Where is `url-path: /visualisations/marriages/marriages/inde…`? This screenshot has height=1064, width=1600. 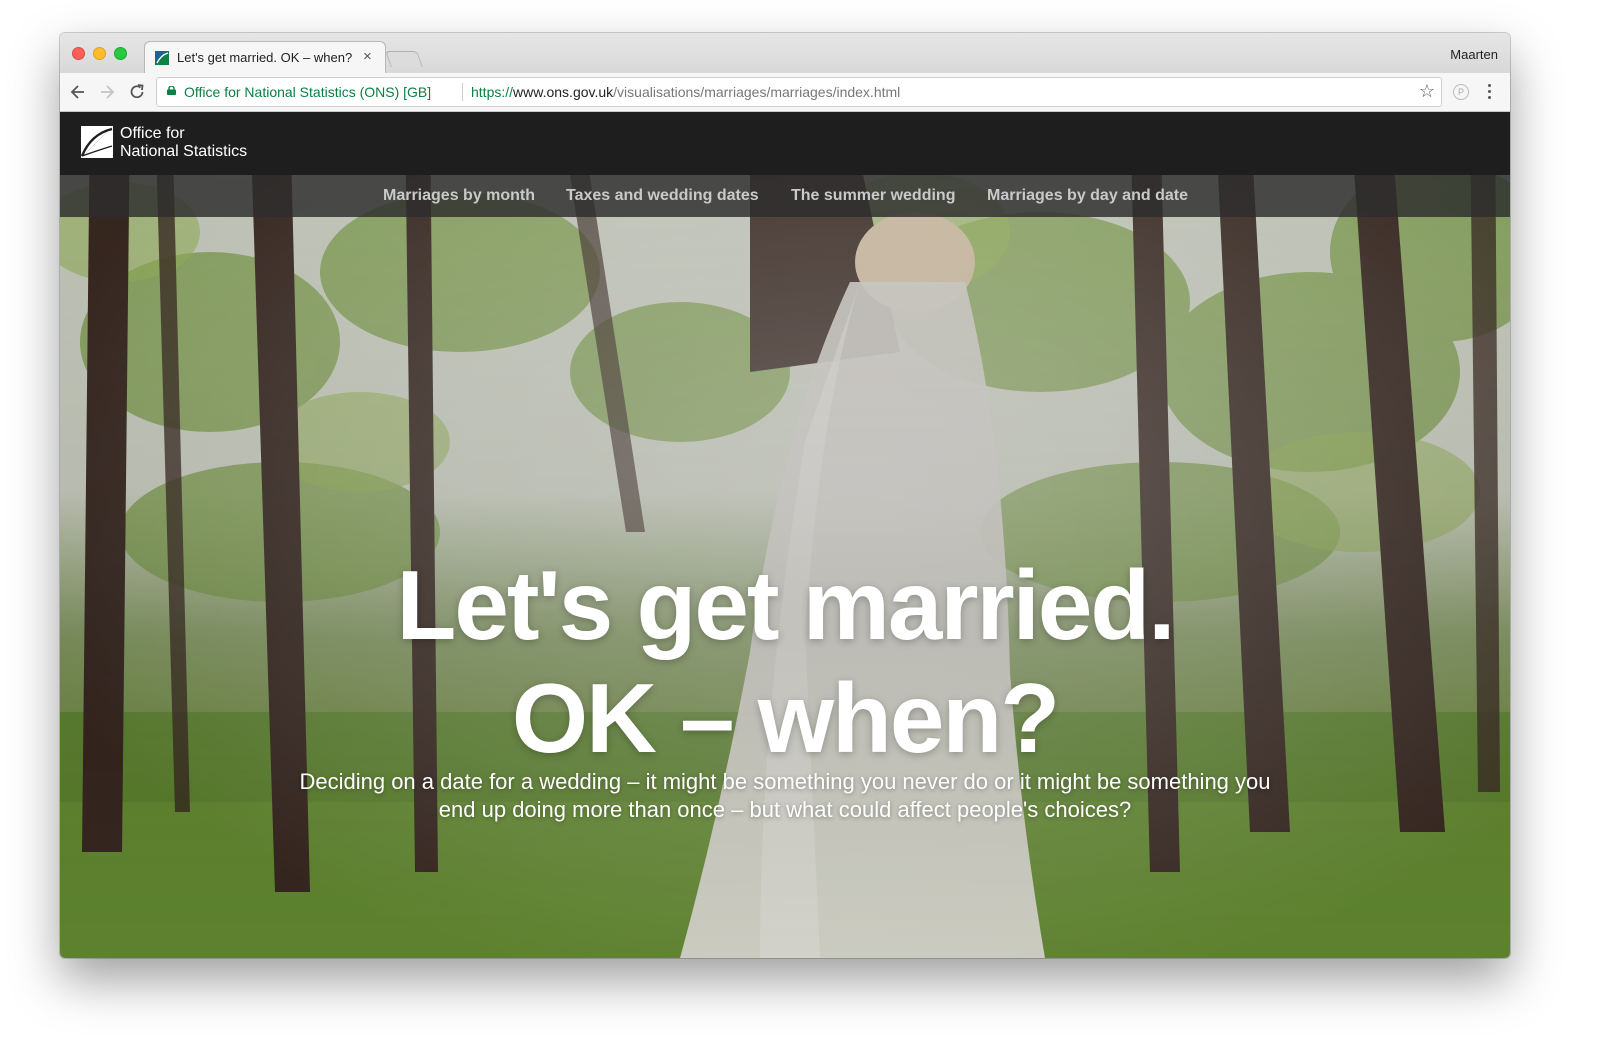
url-path: /visualisations/marriages/marriages/inde… is located at coordinates (757, 92).